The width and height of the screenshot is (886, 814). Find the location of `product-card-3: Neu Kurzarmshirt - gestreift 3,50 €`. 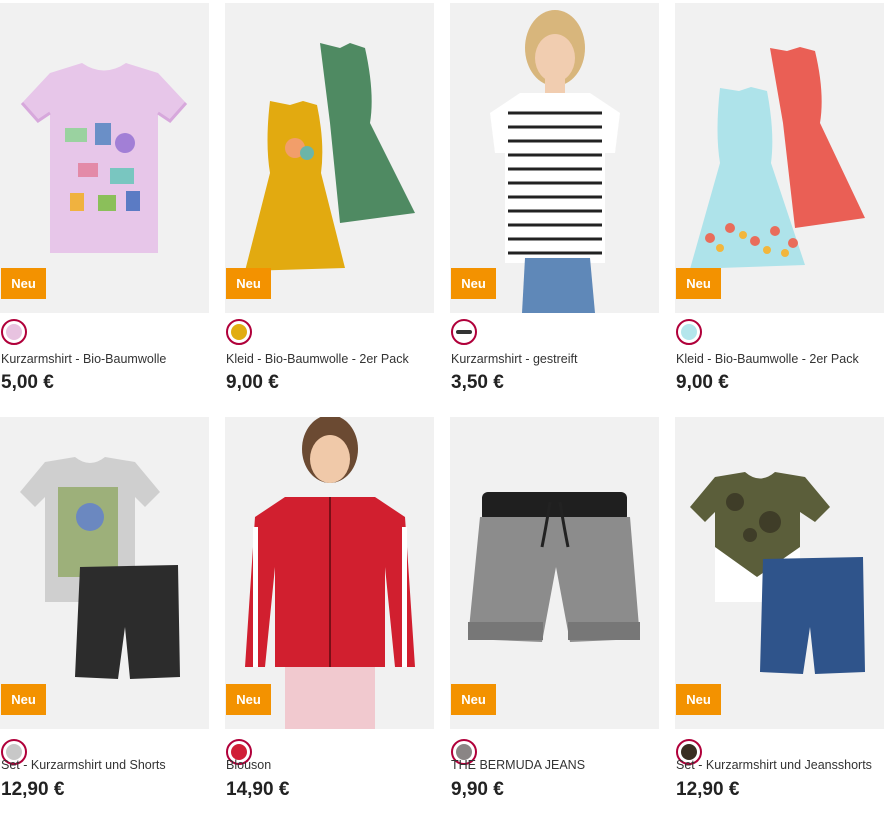

product-card-3: Neu Kurzarmshirt - gestreift 3,50 € is located at coordinates (554, 204).